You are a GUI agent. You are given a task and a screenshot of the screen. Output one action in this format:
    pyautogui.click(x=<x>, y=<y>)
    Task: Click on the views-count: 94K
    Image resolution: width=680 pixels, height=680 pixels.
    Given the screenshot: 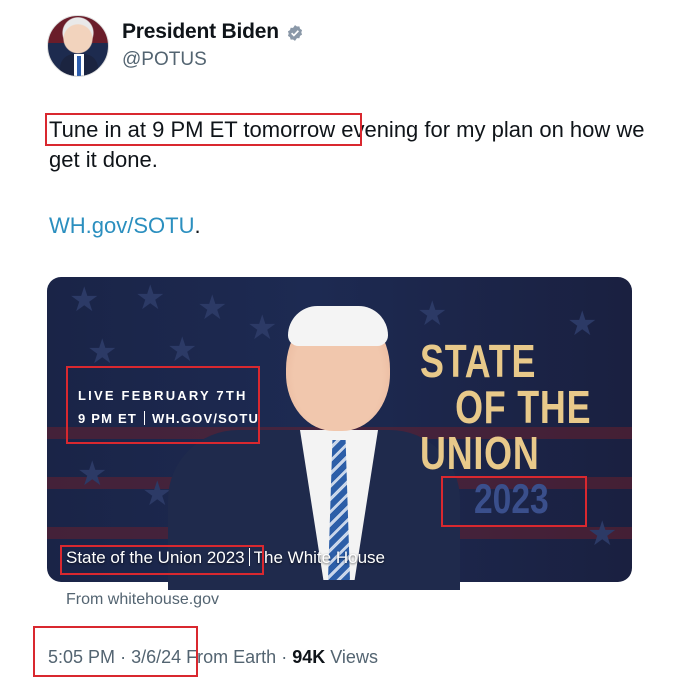 What is the action you would take?
    pyautogui.click(x=308, y=657)
    